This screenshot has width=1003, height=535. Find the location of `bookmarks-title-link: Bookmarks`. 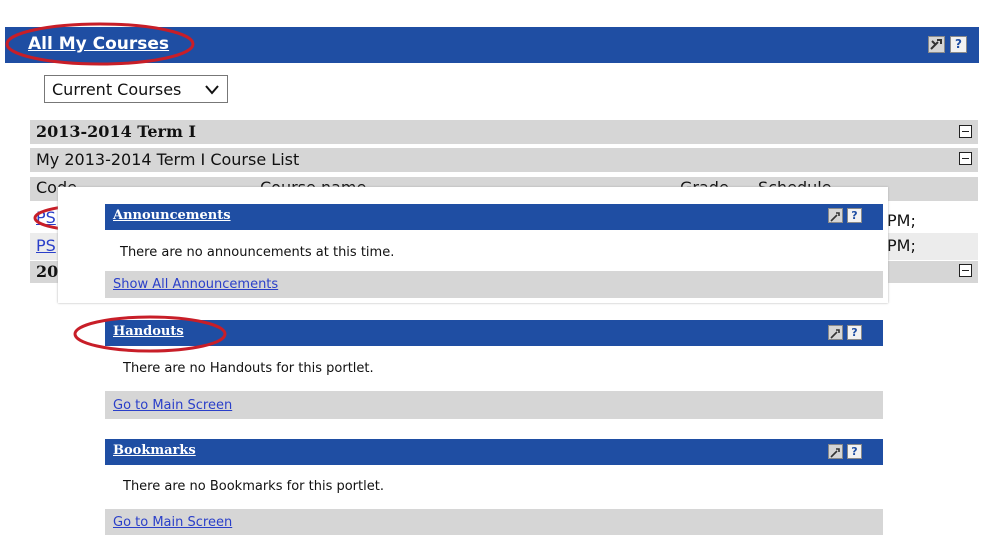

bookmarks-title-link: Bookmarks is located at coordinates (154, 450).